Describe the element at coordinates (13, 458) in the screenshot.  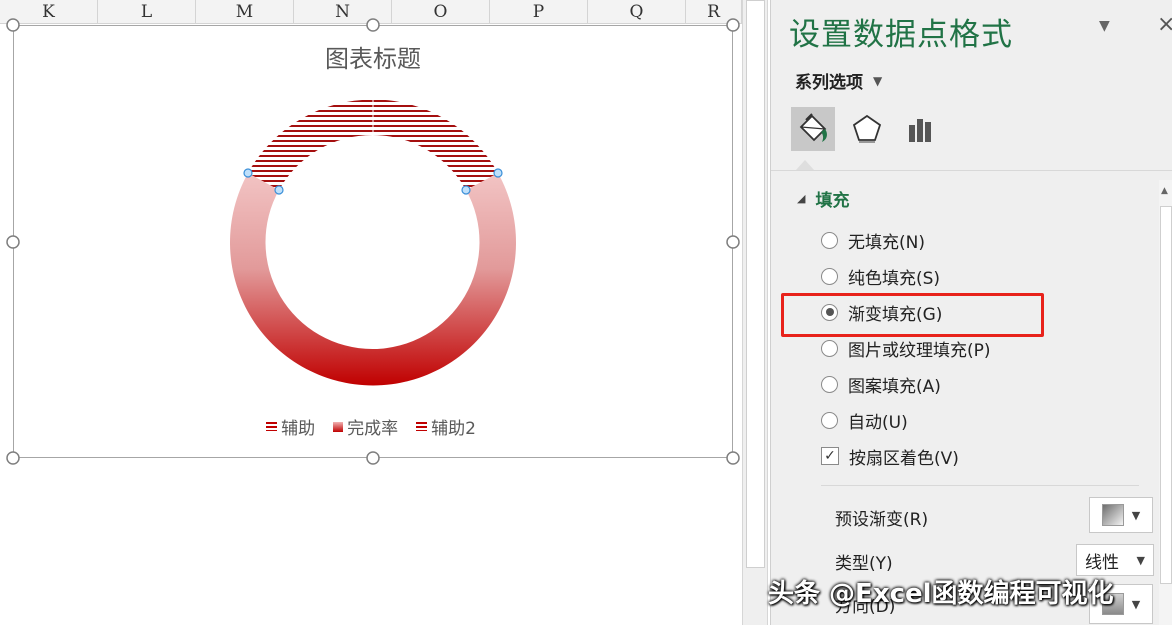
I see `resize-handle-bottom-left` at that location.